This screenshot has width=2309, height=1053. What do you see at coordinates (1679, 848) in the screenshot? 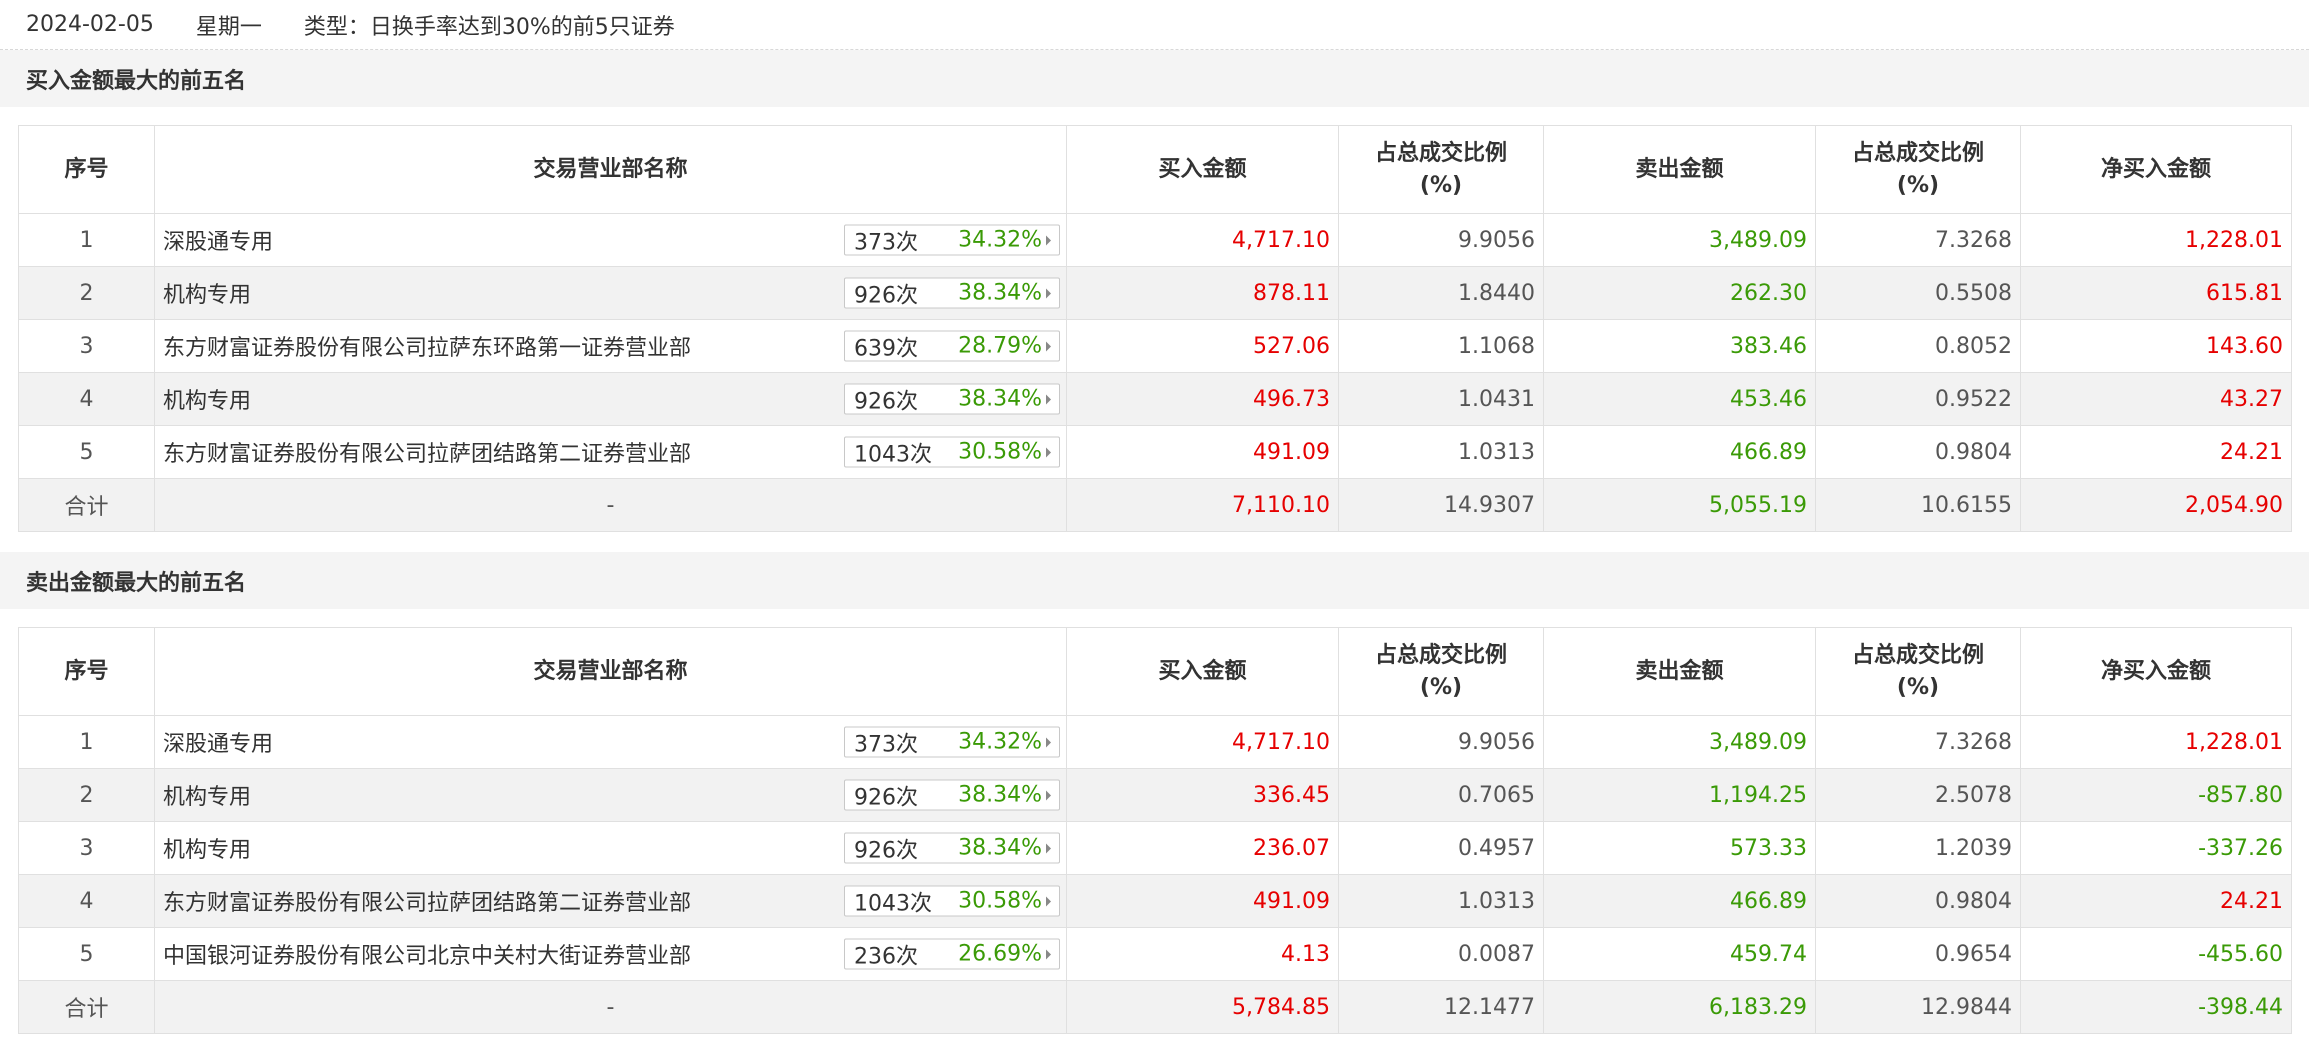
I see `row-sell: 573.33` at bounding box center [1679, 848].